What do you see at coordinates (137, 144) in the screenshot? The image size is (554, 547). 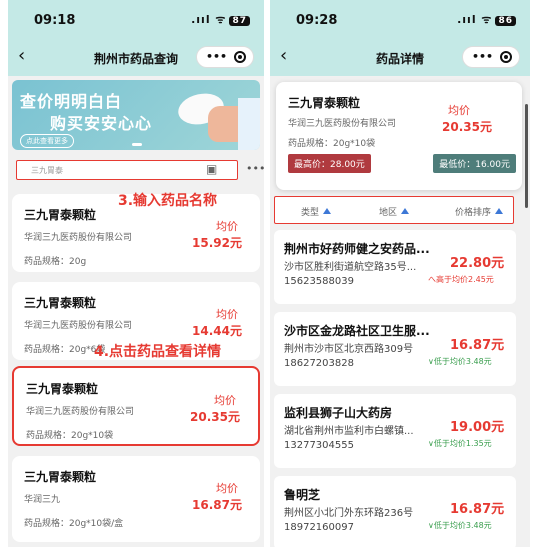 I see `banner-indicator` at bounding box center [137, 144].